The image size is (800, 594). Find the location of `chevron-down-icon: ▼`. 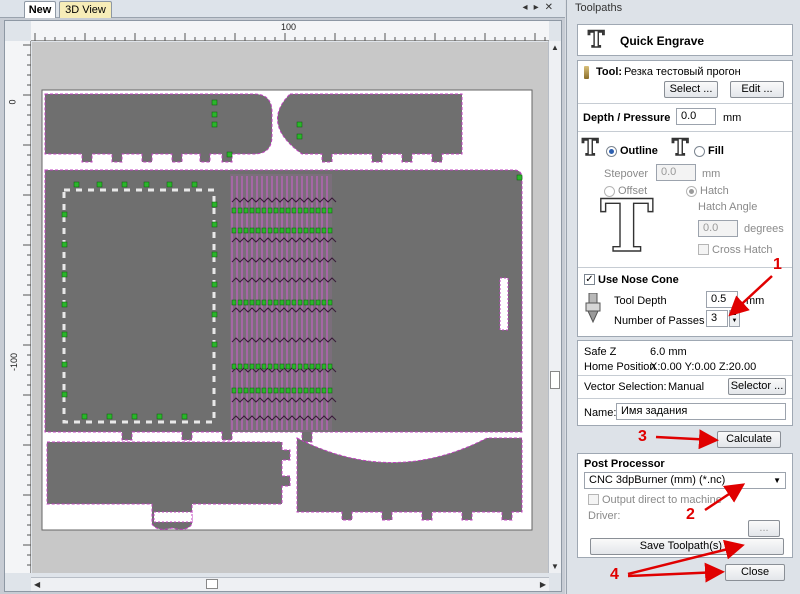

chevron-down-icon: ▼ is located at coordinates (777, 480).